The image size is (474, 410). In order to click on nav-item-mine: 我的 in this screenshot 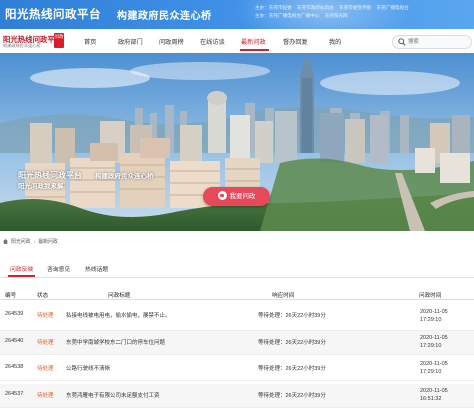, I will do `click(335, 41)`.